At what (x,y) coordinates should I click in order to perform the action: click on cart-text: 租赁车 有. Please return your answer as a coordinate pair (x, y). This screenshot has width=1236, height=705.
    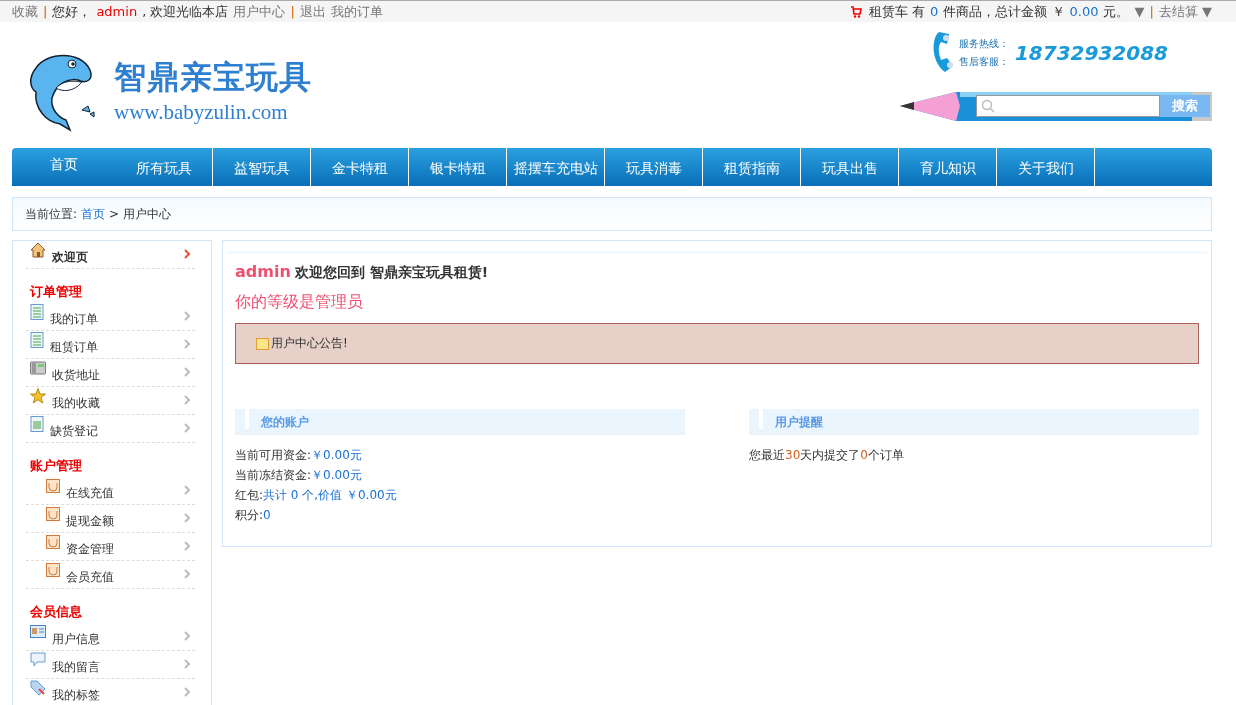
    Looking at the image, I should click on (897, 11).